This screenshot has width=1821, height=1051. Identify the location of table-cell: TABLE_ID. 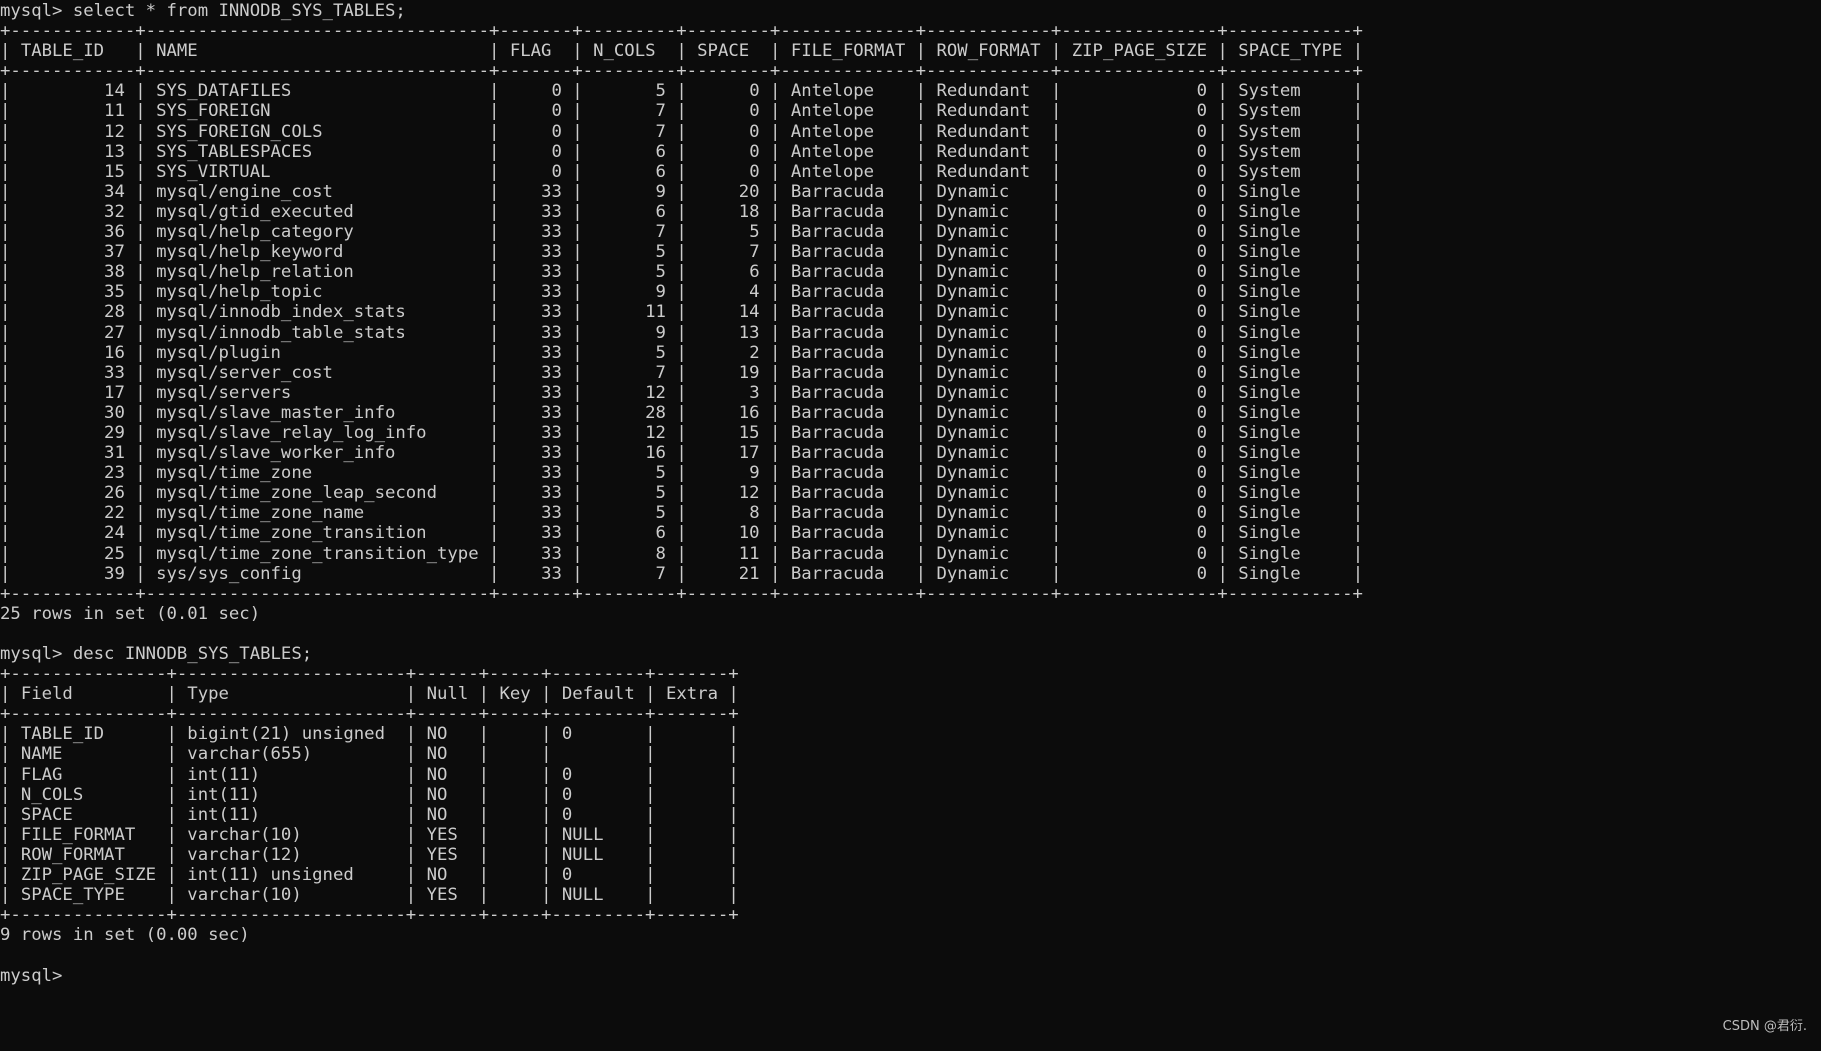
(62, 734).